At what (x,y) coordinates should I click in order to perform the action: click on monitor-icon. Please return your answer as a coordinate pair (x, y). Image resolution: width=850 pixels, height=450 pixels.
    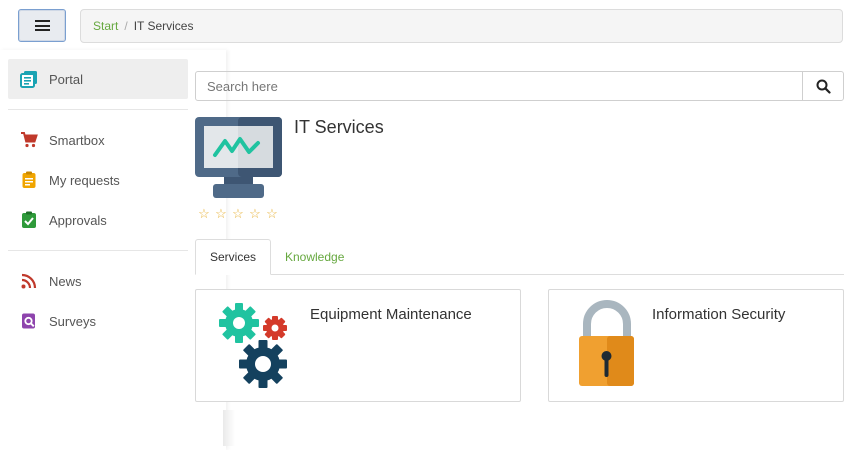
    Looking at the image, I should click on (238, 158).